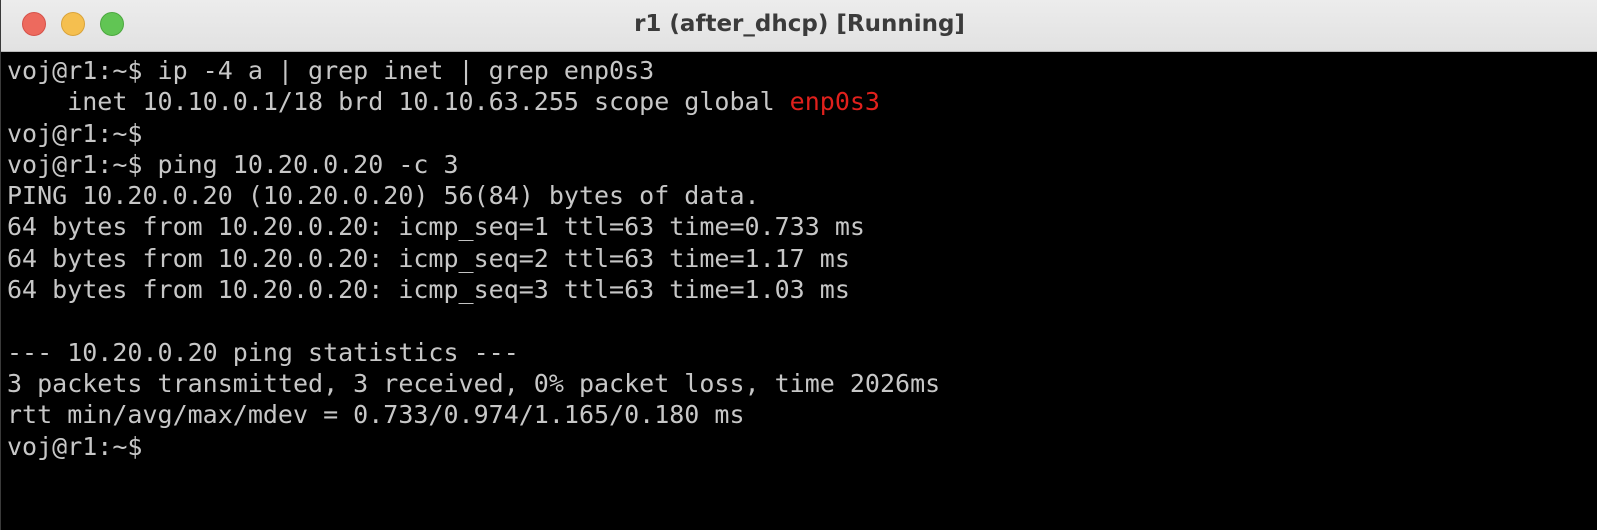 The image size is (1597, 530). I want to click on terminal-line-text: voj@r1:~$, so click(75, 133).